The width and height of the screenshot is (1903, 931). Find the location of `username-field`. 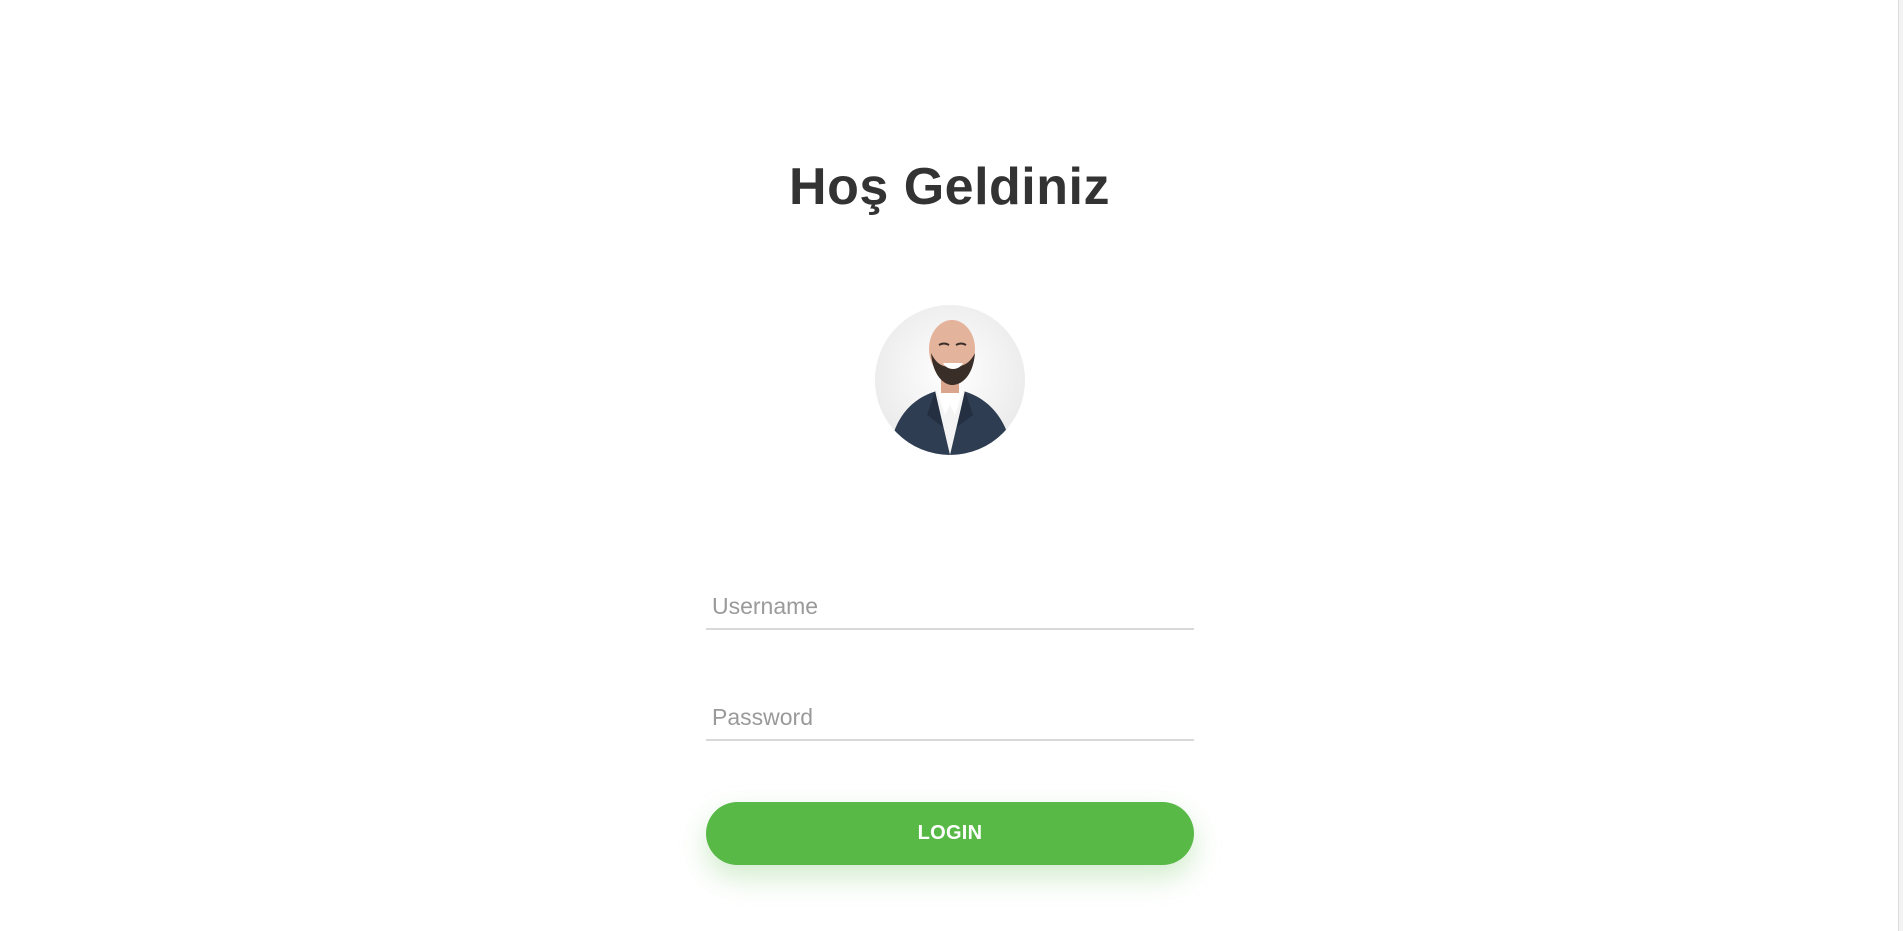

username-field is located at coordinates (950, 599).